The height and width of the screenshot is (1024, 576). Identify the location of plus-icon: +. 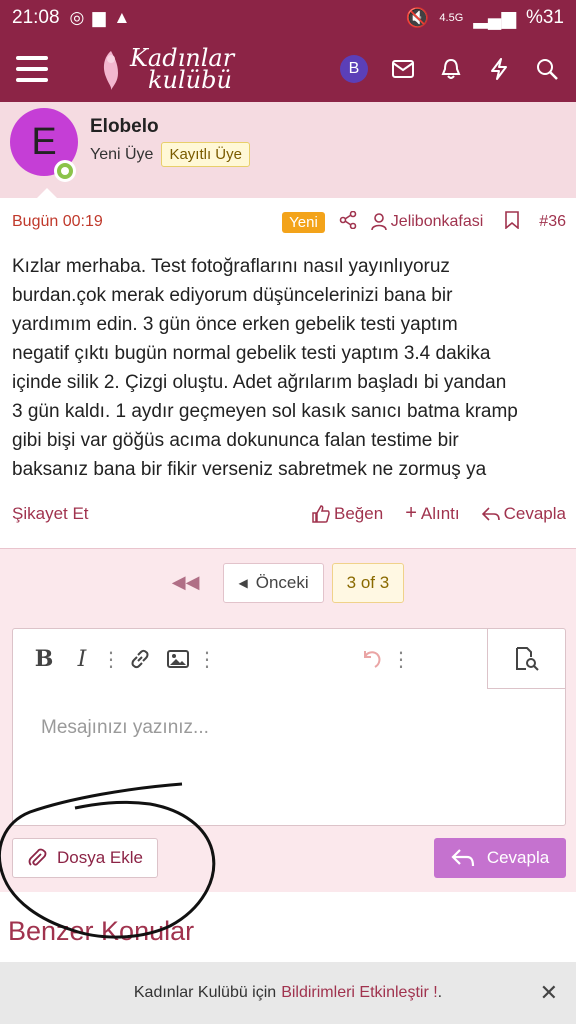
(411, 513).